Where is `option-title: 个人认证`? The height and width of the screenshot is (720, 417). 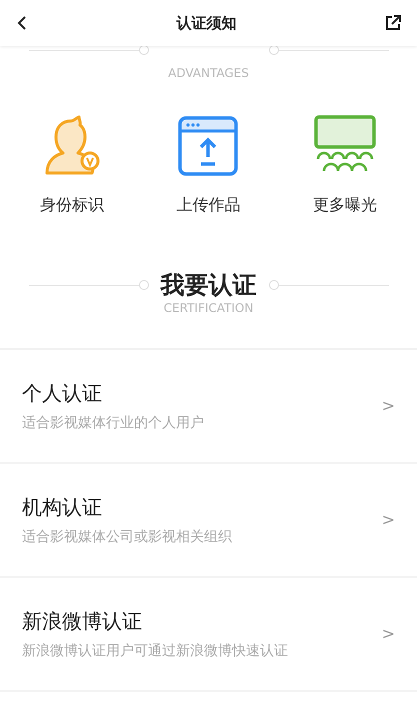
option-title: 个人认证 is located at coordinates (62, 393).